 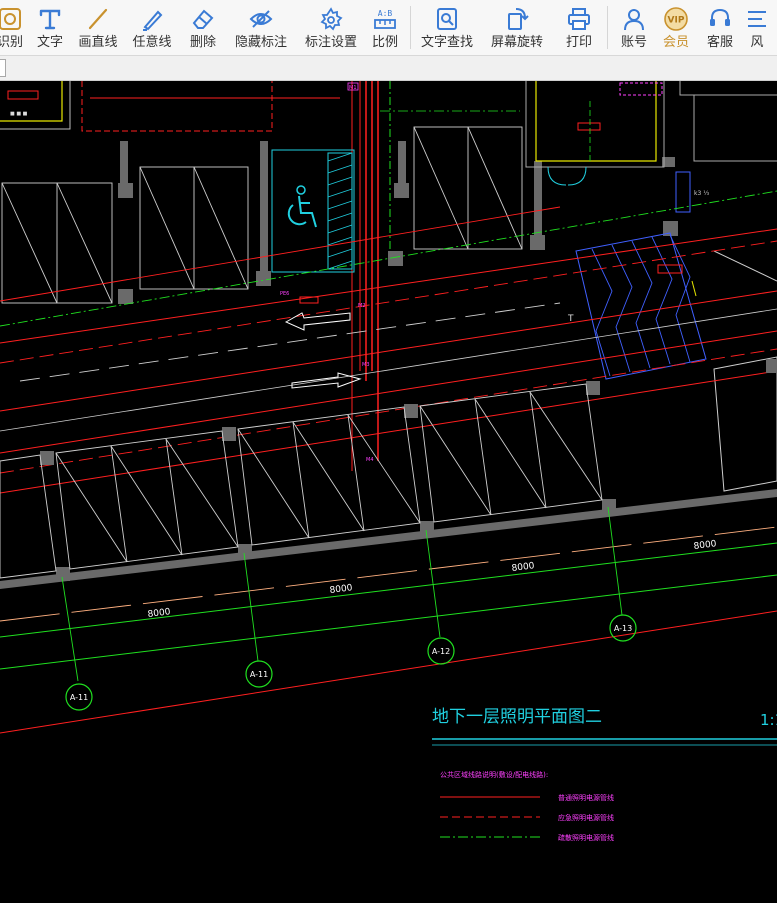 What do you see at coordinates (260, 41) in the screenshot?
I see `hide-annotation-label: 隐藏标注` at bounding box center [260, 41].